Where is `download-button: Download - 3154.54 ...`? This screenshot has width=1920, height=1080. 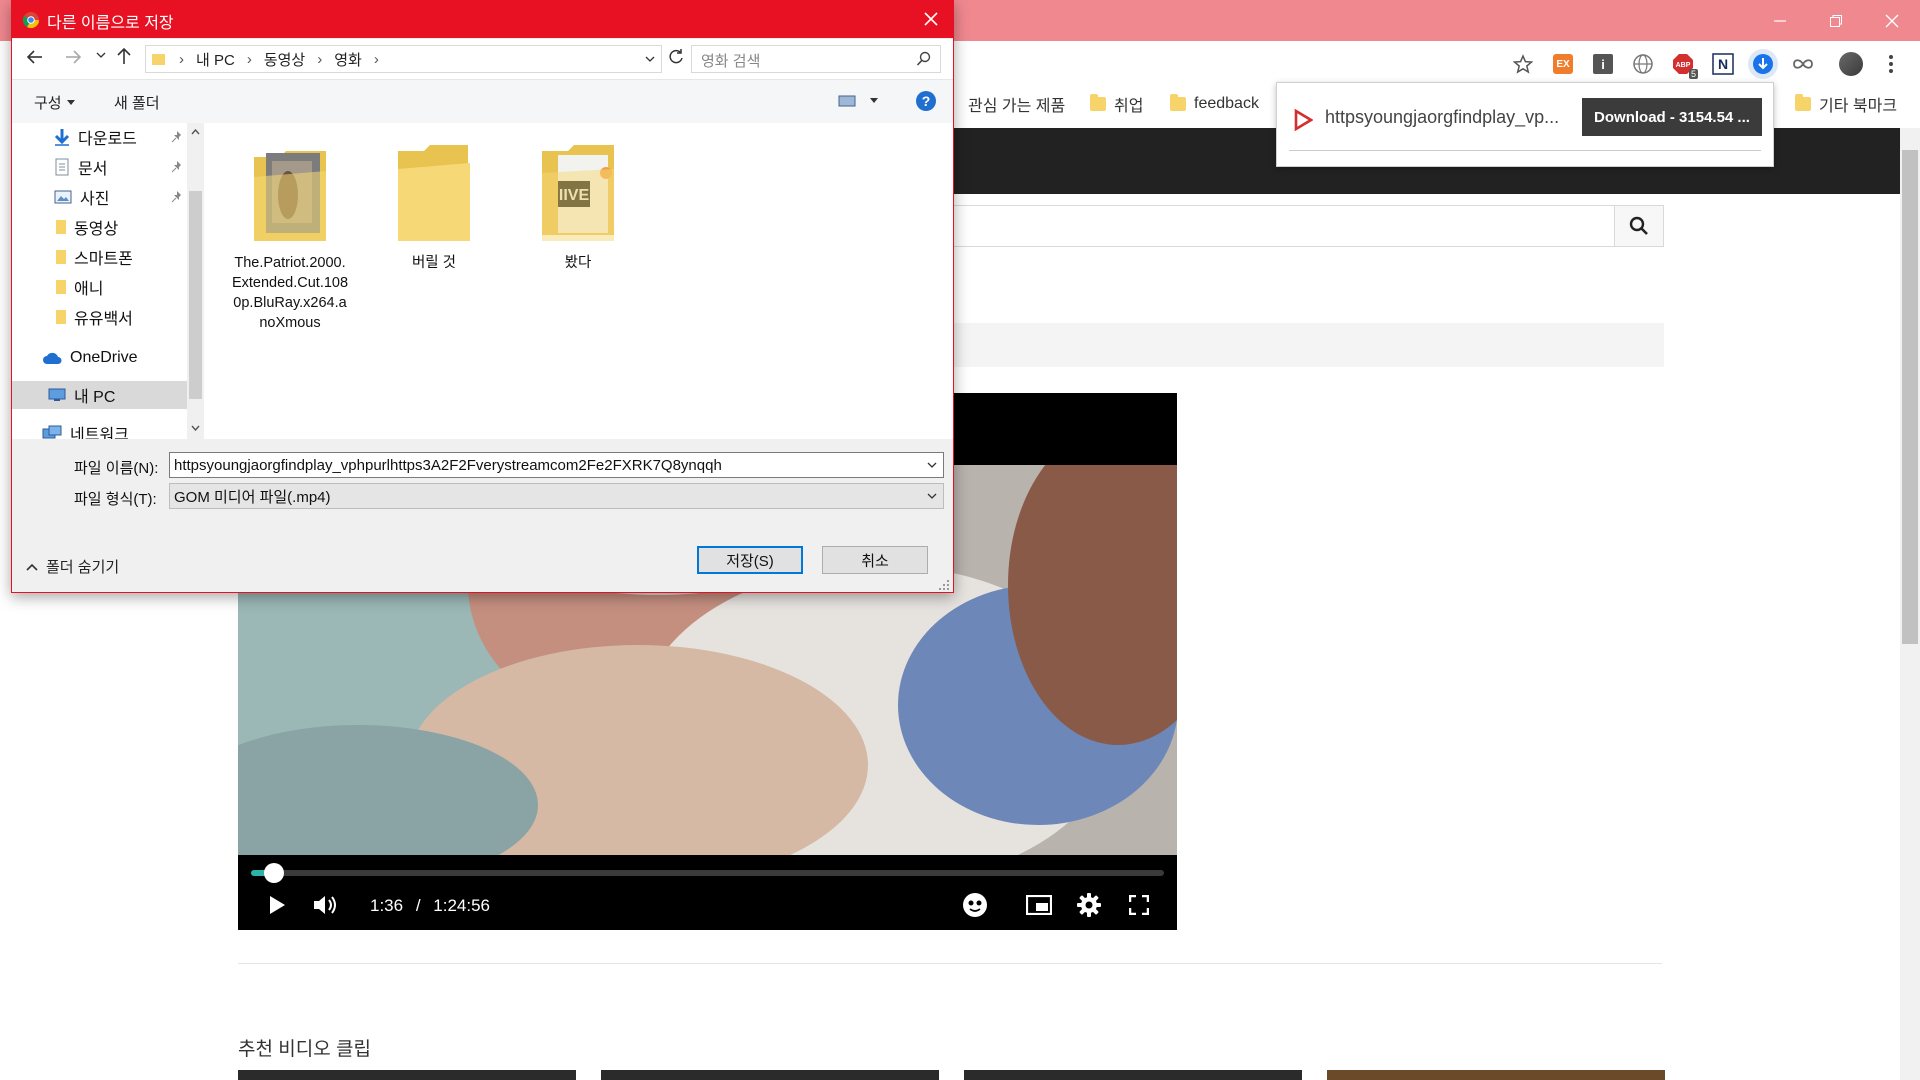 download-button: Download - 3154.54 ... is located at coordinates (1672, 117).